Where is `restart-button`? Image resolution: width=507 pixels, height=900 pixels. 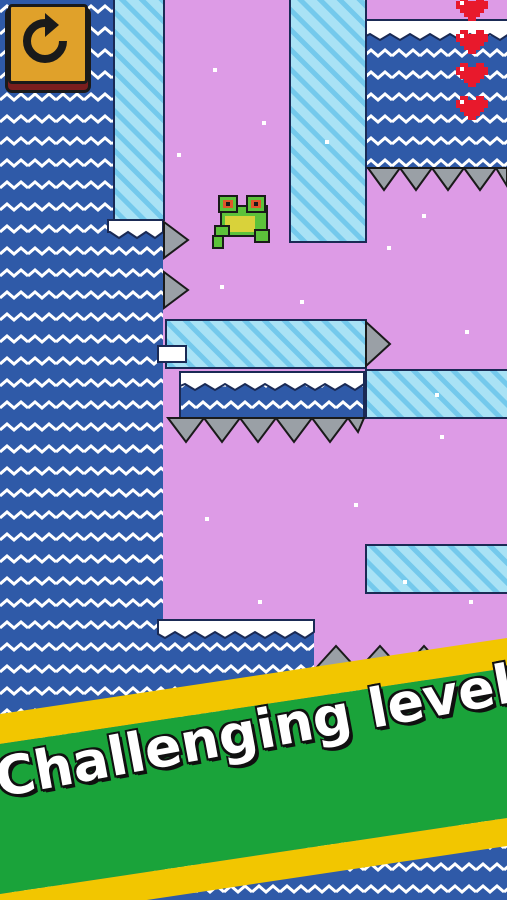 restart-button is located at coordinates (48, 44).